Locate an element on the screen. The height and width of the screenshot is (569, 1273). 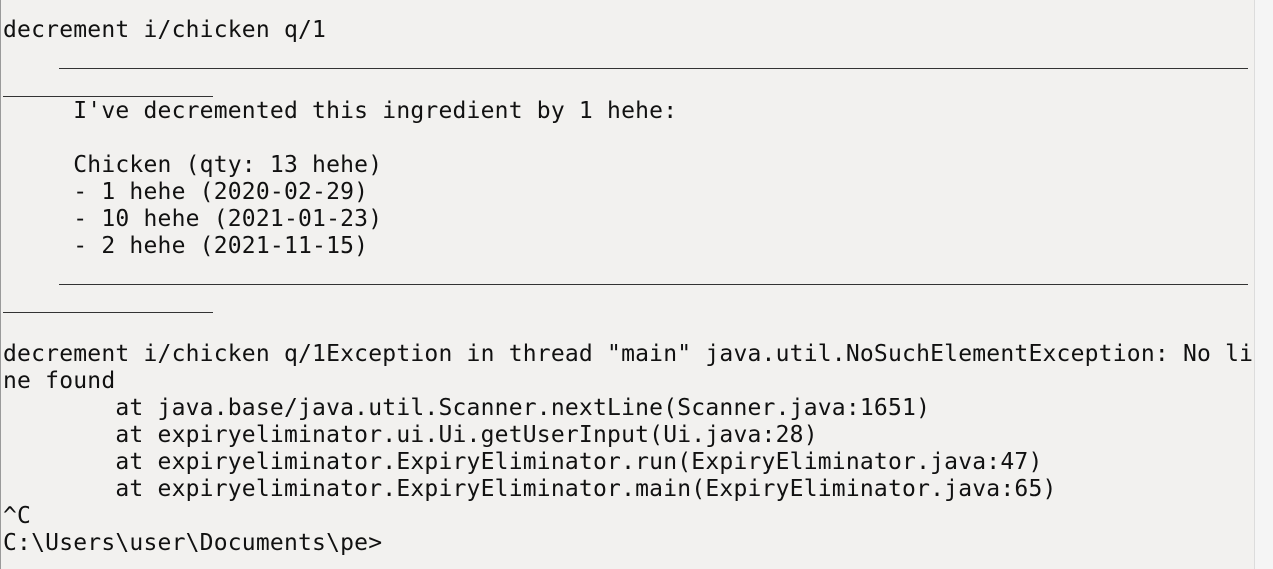
interrupt-line: ^C is located at coordinates (17, 516).